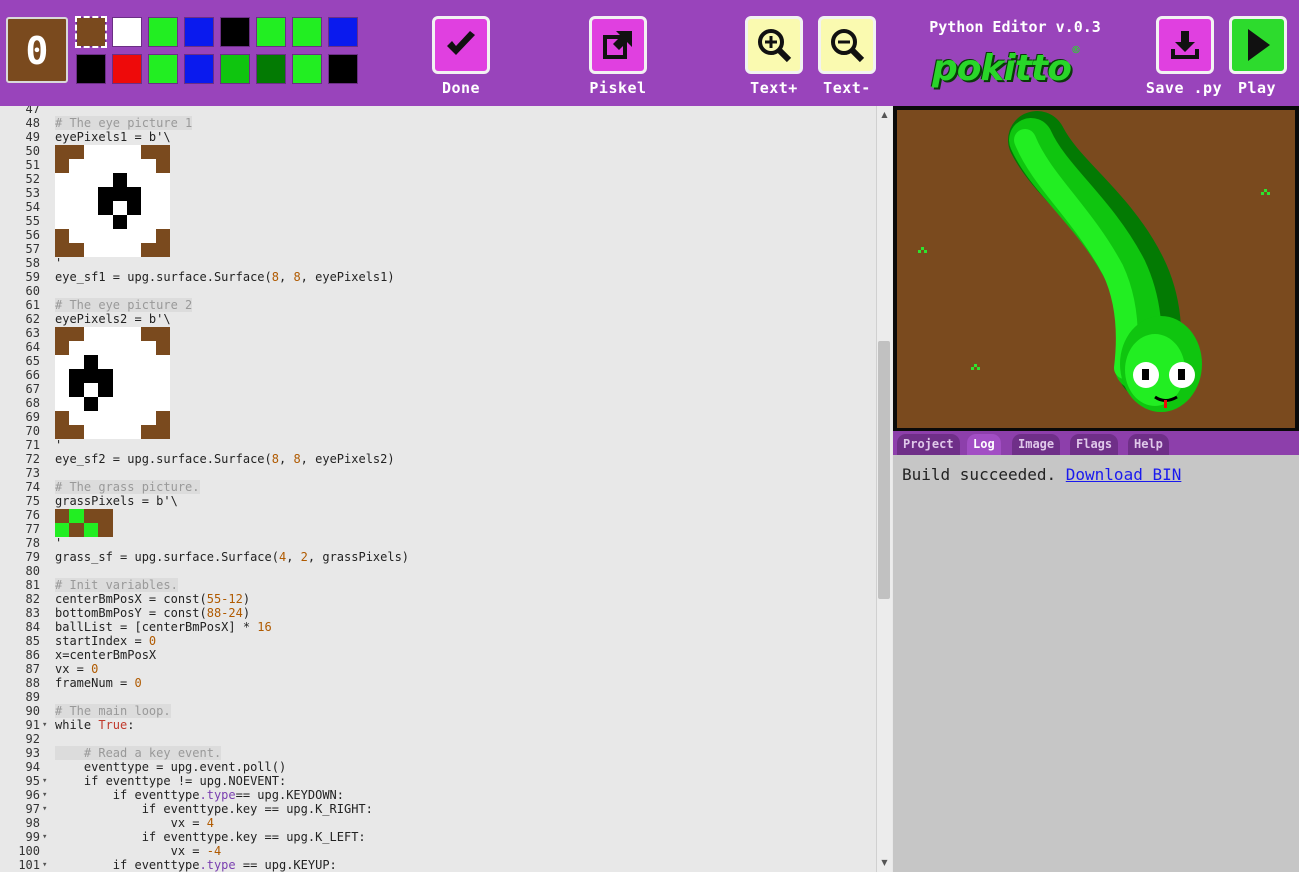 The height and width of the screenshot is (872, 1299). I want to click on code-line: 94 eventtype = upg.event.poll(), so click(438, 767).